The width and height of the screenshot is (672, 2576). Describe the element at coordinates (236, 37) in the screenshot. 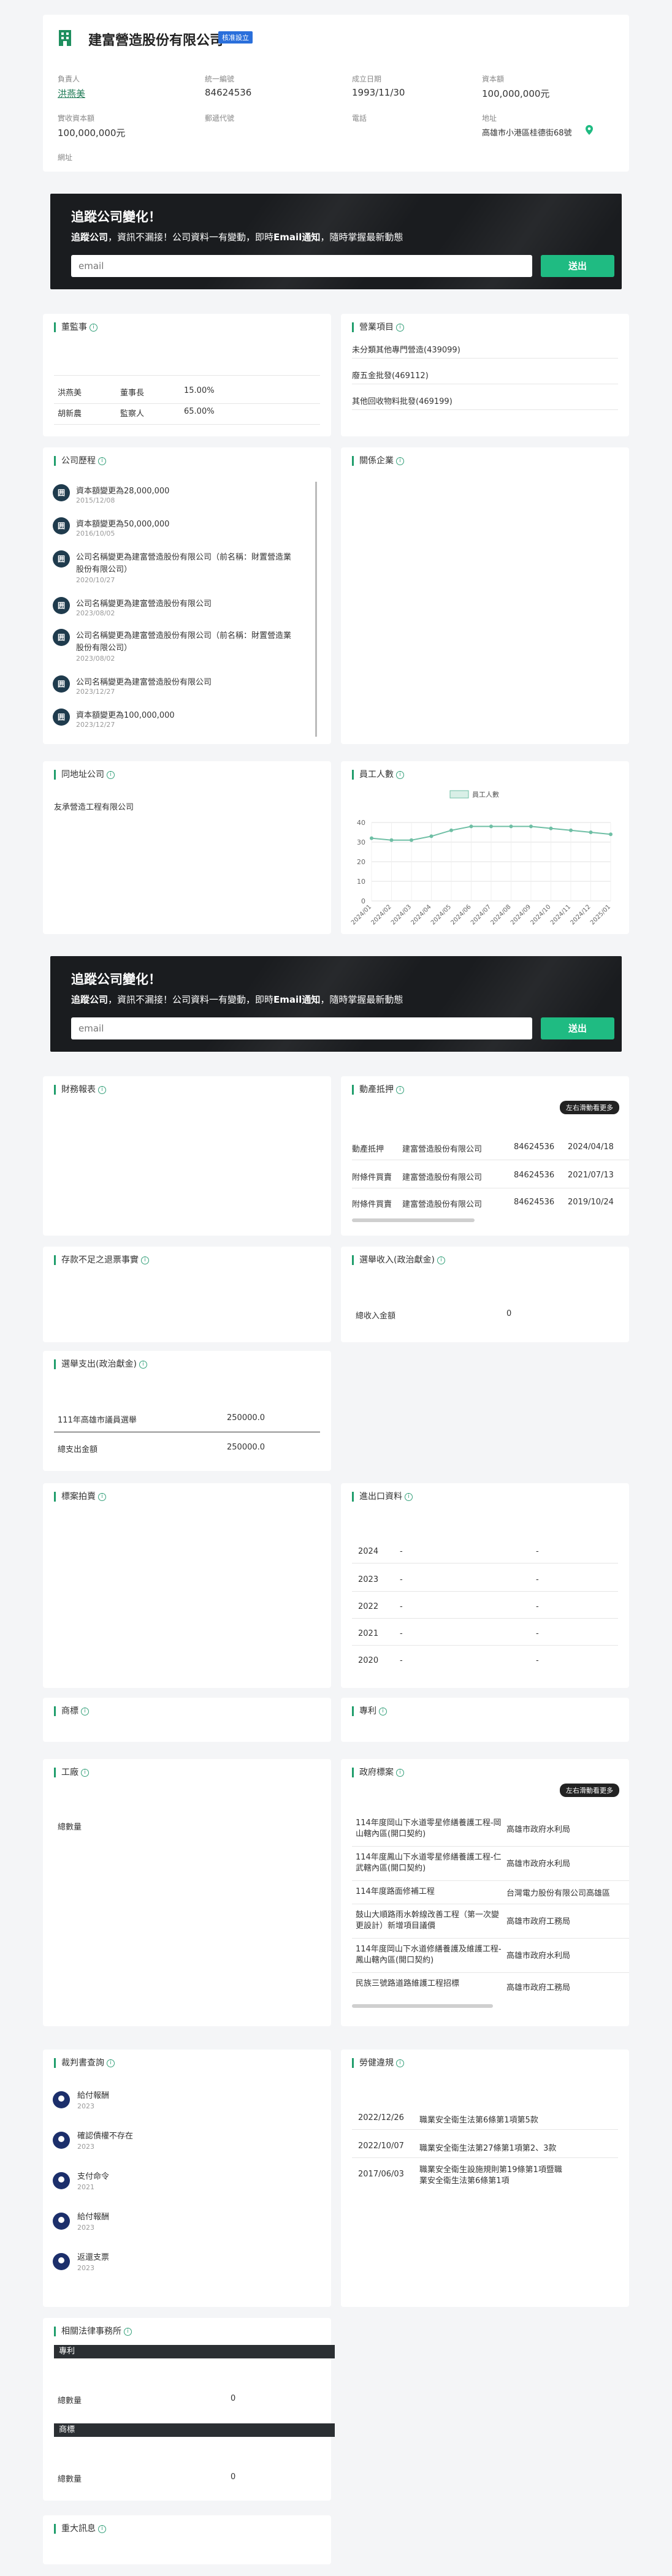

I see `status-badge: 核准設立` at that location.